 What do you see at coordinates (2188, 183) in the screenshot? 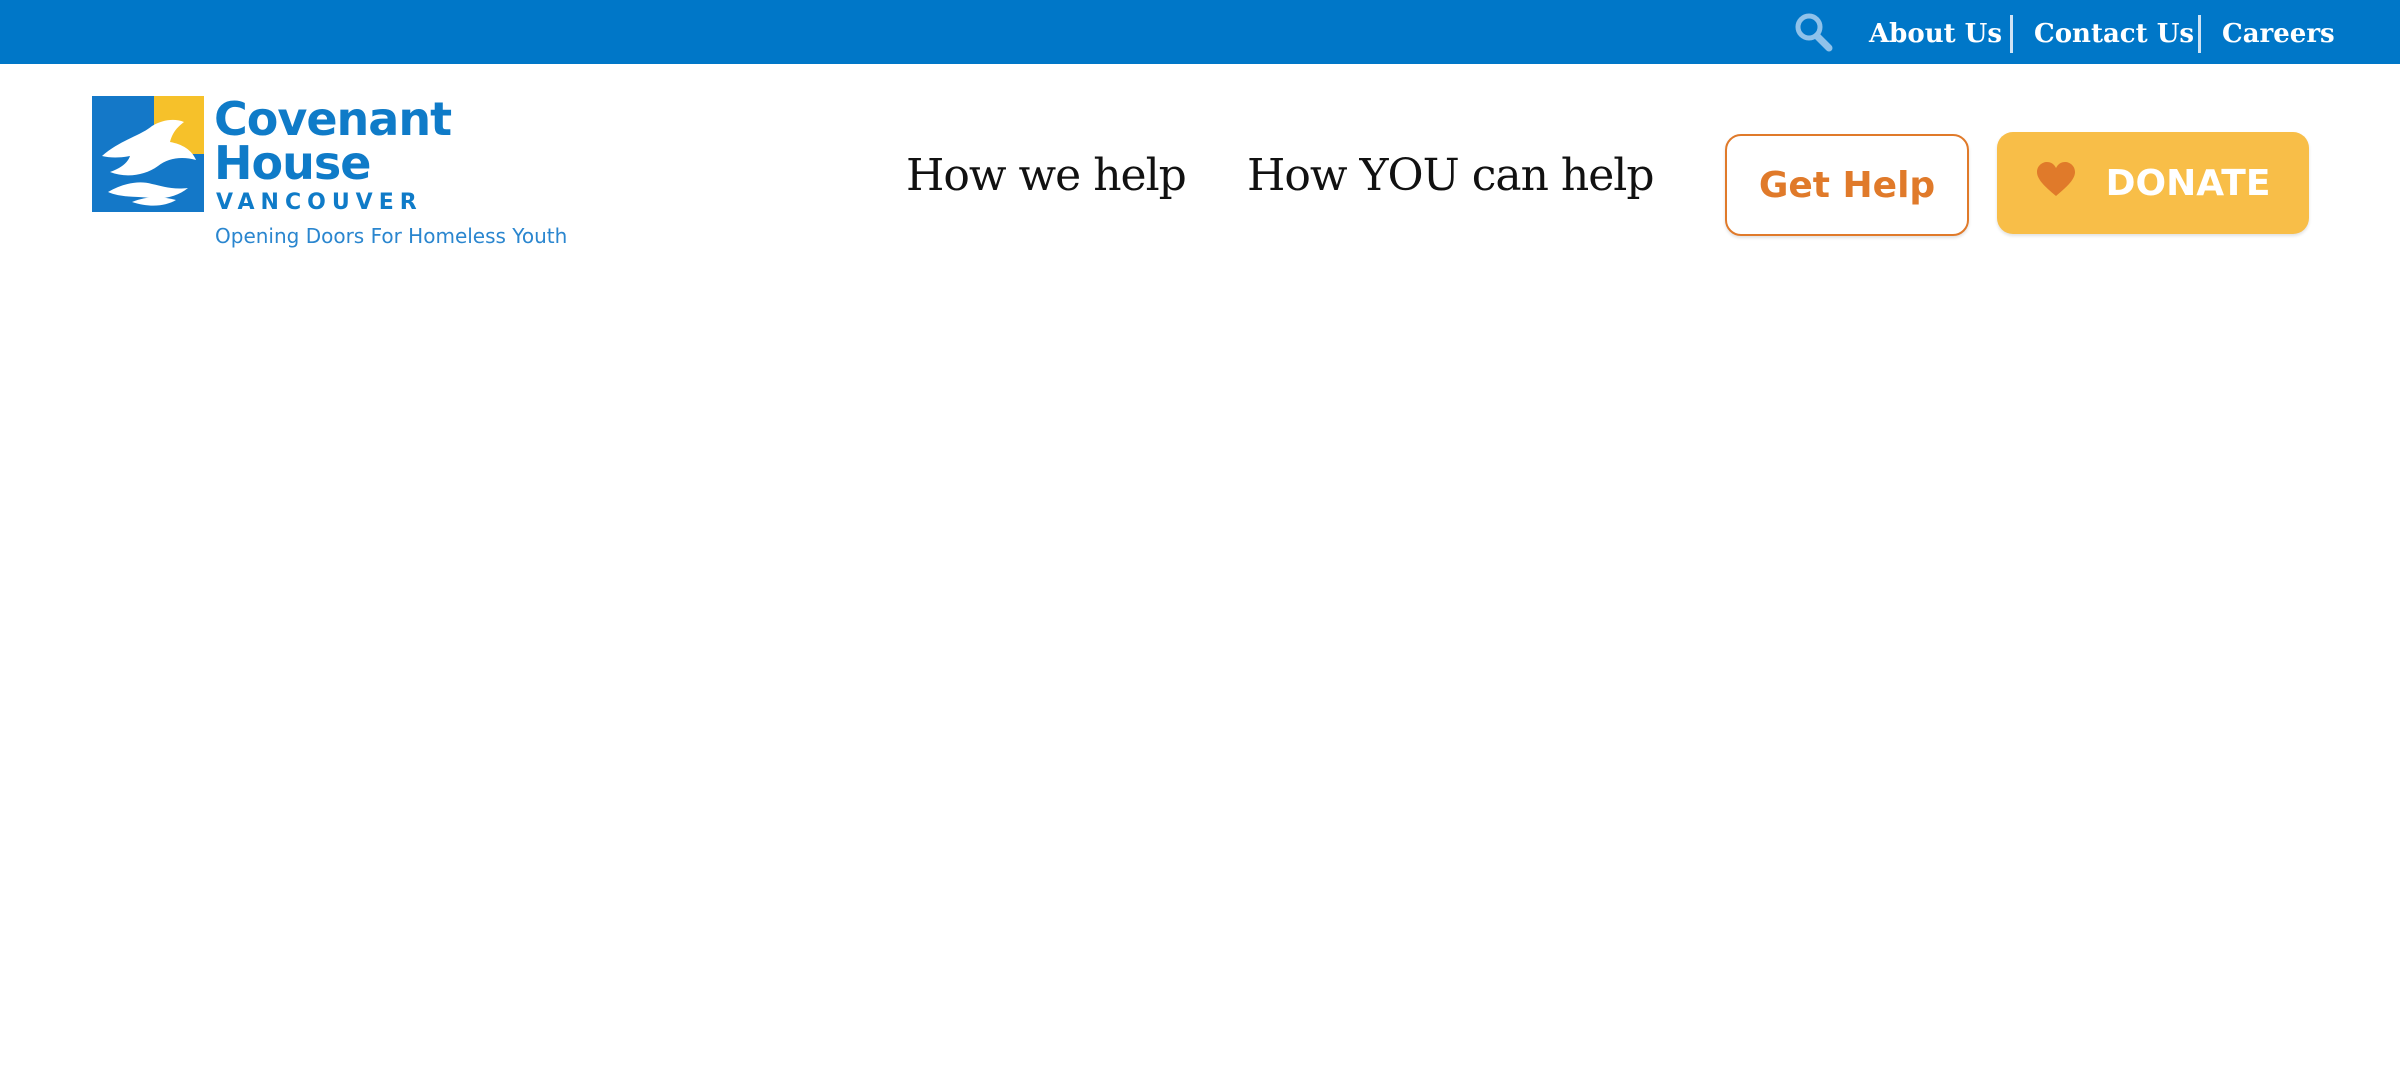
I see `donate-label: DONATE` at bounding box center [2188, 183].